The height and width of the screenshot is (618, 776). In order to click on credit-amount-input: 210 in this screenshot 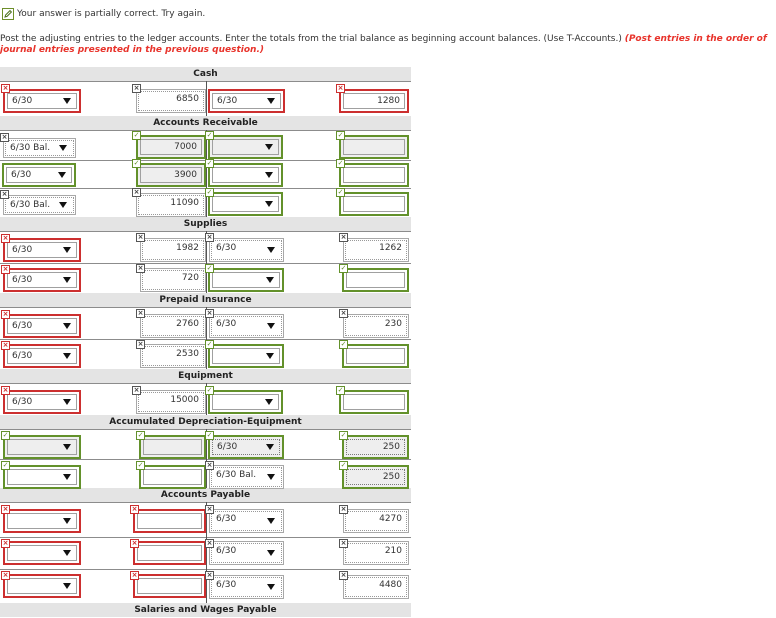, I will do `click(376, 553)`.